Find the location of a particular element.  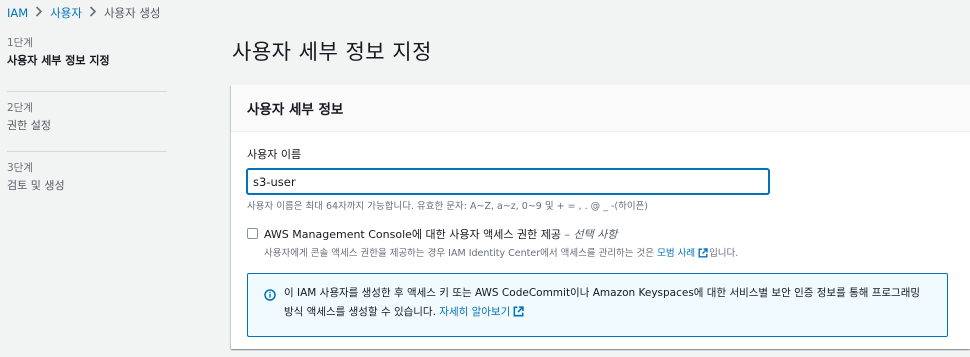

learn-more-link: 자세히 알아보기 is located at coordinates (474, 312).